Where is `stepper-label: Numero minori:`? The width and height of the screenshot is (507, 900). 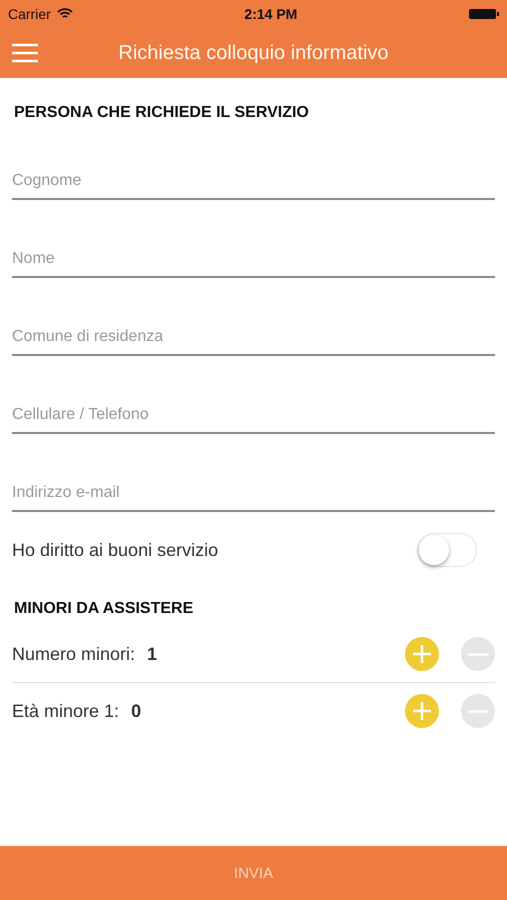
stepper-label: Numero minori: is located at coordinates (74, 654).